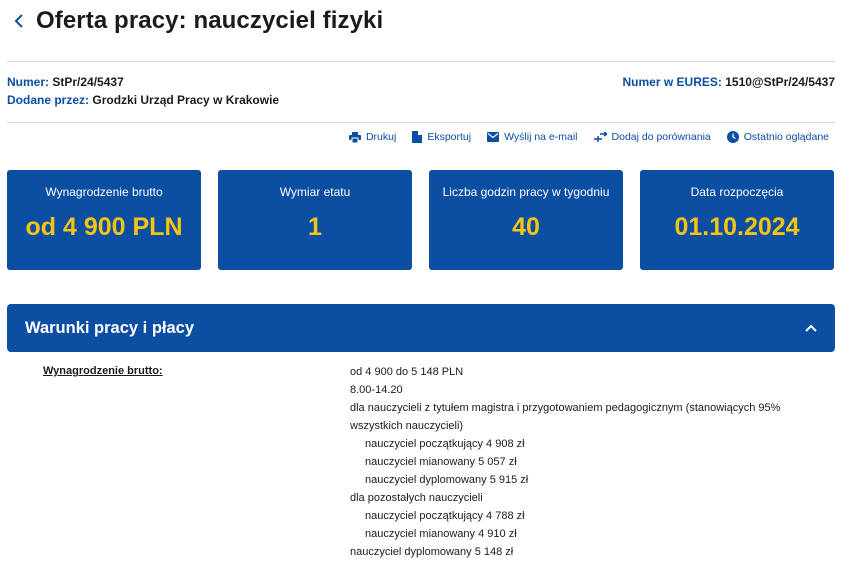 Image resolution: width=863 pixels, height=563 pixels. I want to click on detail-line: nauczyciel początkujący 4 908 zł, so click(445, 444).